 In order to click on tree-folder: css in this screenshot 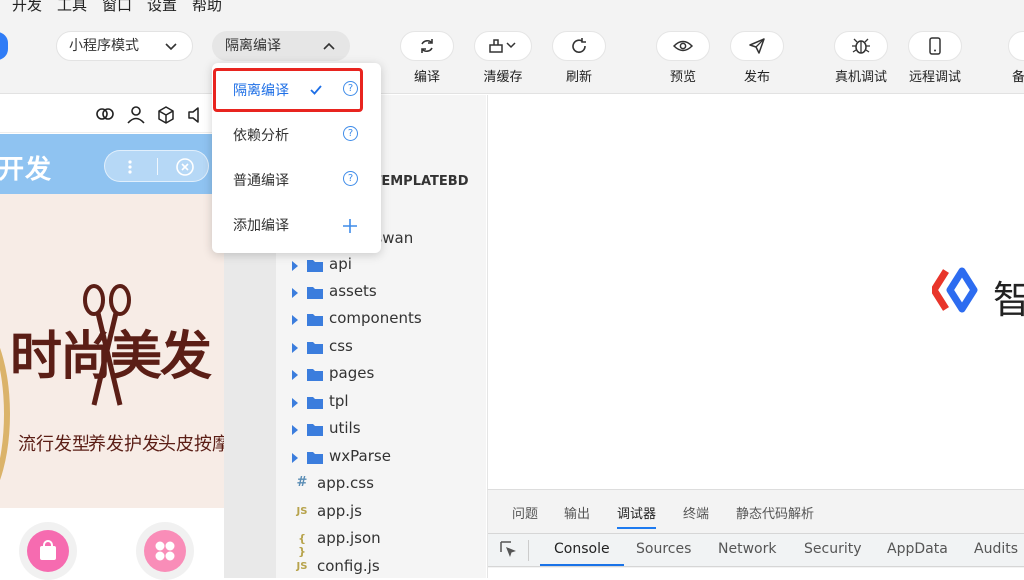, I will do `click(381, 347)`.